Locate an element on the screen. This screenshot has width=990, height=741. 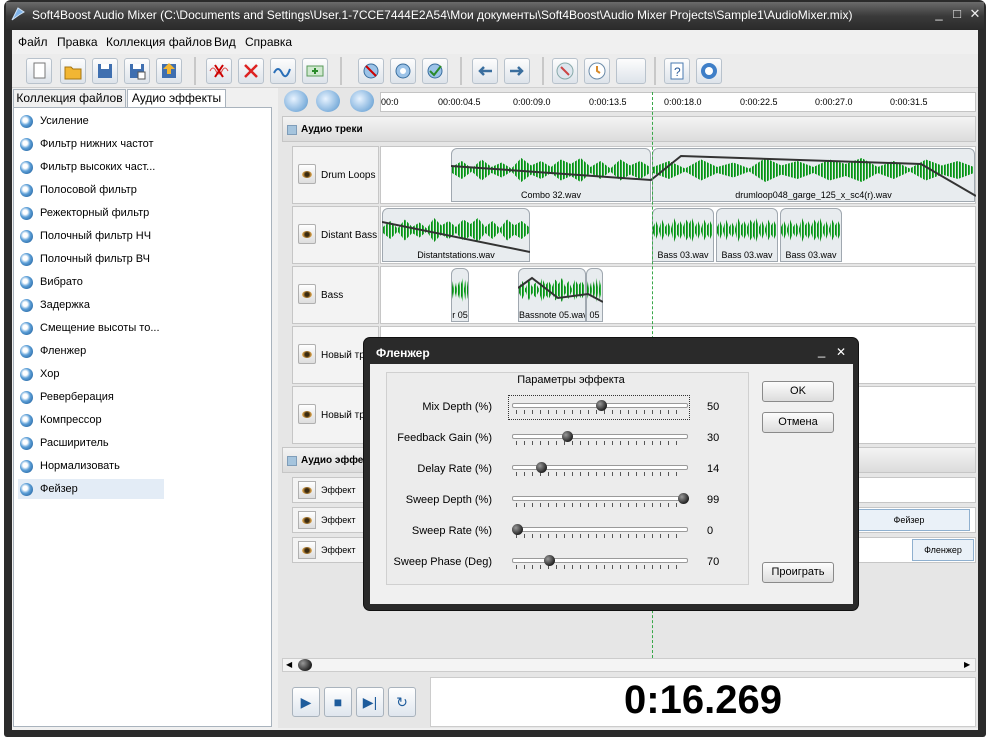
redo-button is located at coordinates (517, 71).